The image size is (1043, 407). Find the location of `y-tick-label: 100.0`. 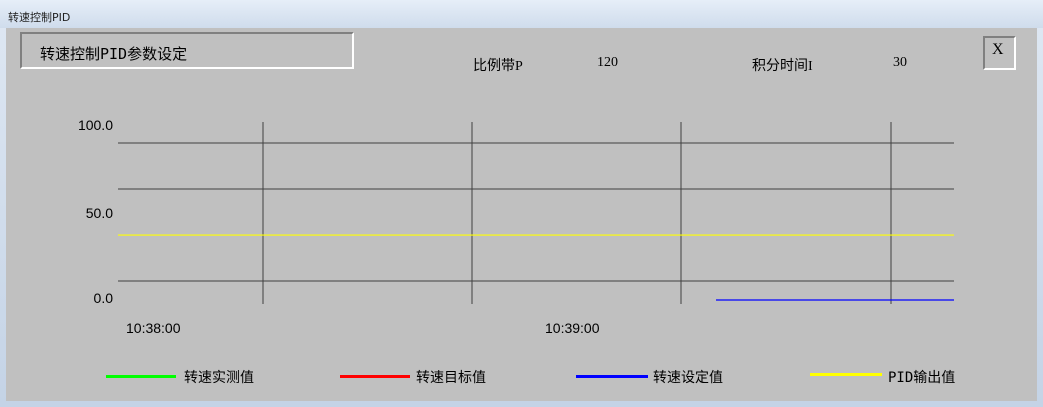

y-tick-label: 100.0 is located at coordinates (95, 125).